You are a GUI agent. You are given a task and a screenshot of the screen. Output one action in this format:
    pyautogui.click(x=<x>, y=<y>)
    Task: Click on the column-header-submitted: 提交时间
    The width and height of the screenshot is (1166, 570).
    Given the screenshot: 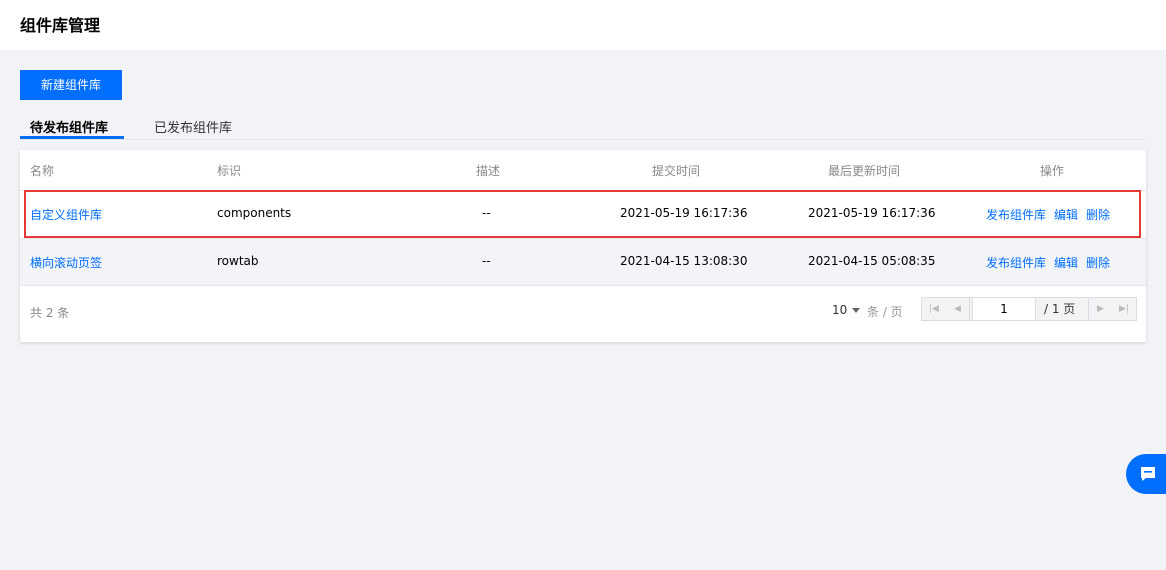 What is the action you would take?
    pyautogui.click(x=676, y=171)
    